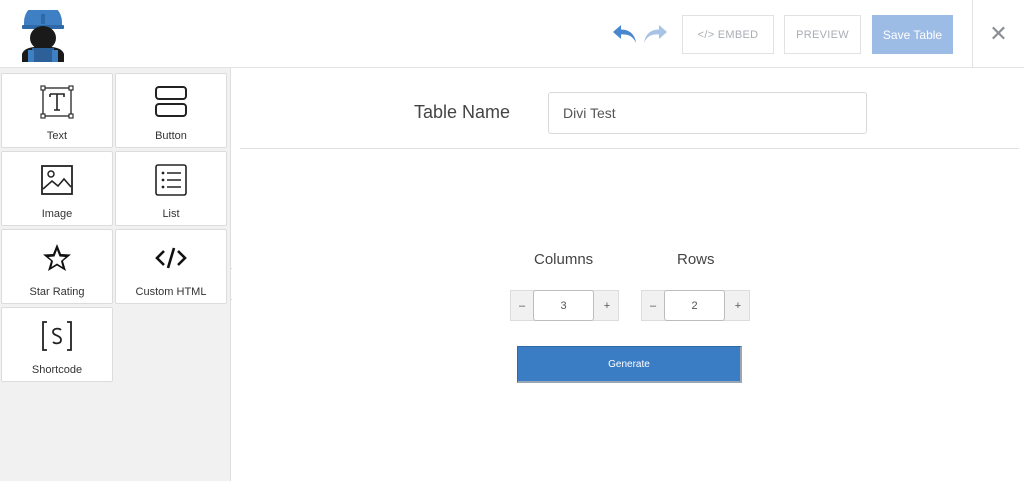 Image resolution: width=1024 pixels, height=481 pixels. What do you see at coordinates (522, 305) in the screenshot?
I see `columns-decrement-button: –` at bounding box center [522, 305].